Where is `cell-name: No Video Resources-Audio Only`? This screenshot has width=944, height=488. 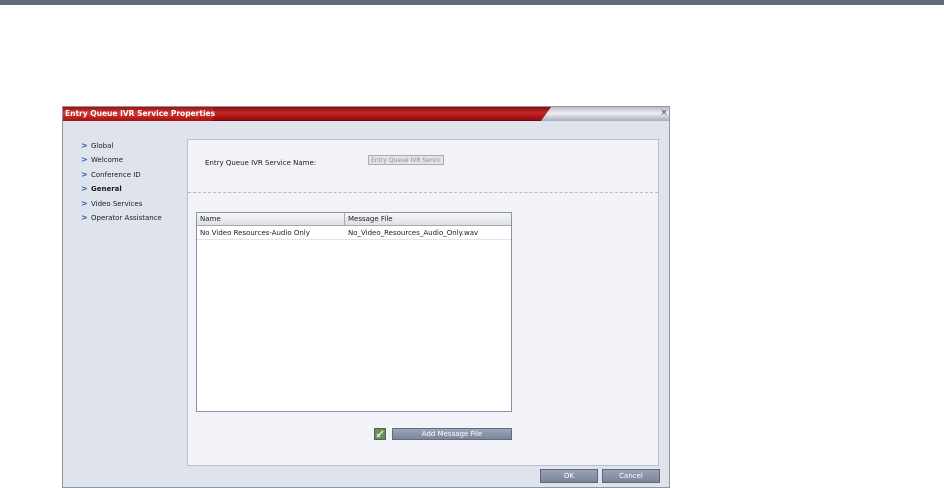 cell-name: No Video Resources-Audio Only is located at coordinates (255, 233).